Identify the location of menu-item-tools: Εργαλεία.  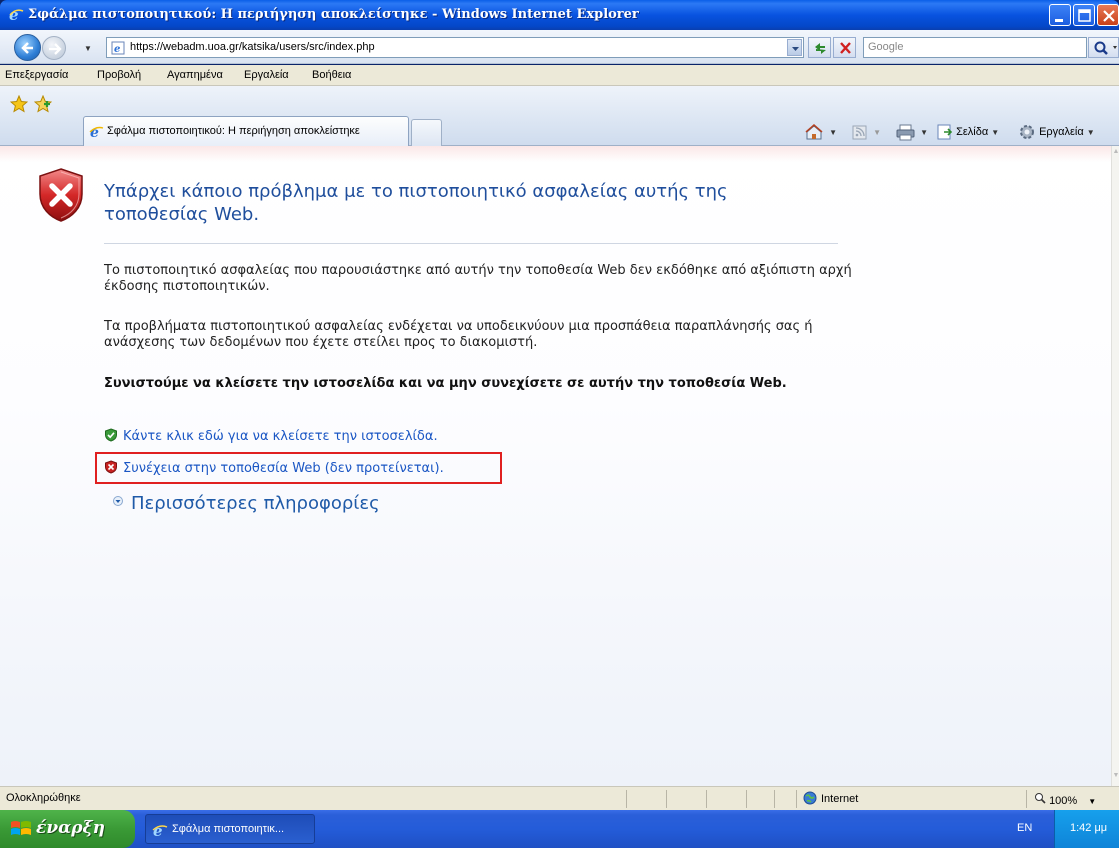
(266, 75).